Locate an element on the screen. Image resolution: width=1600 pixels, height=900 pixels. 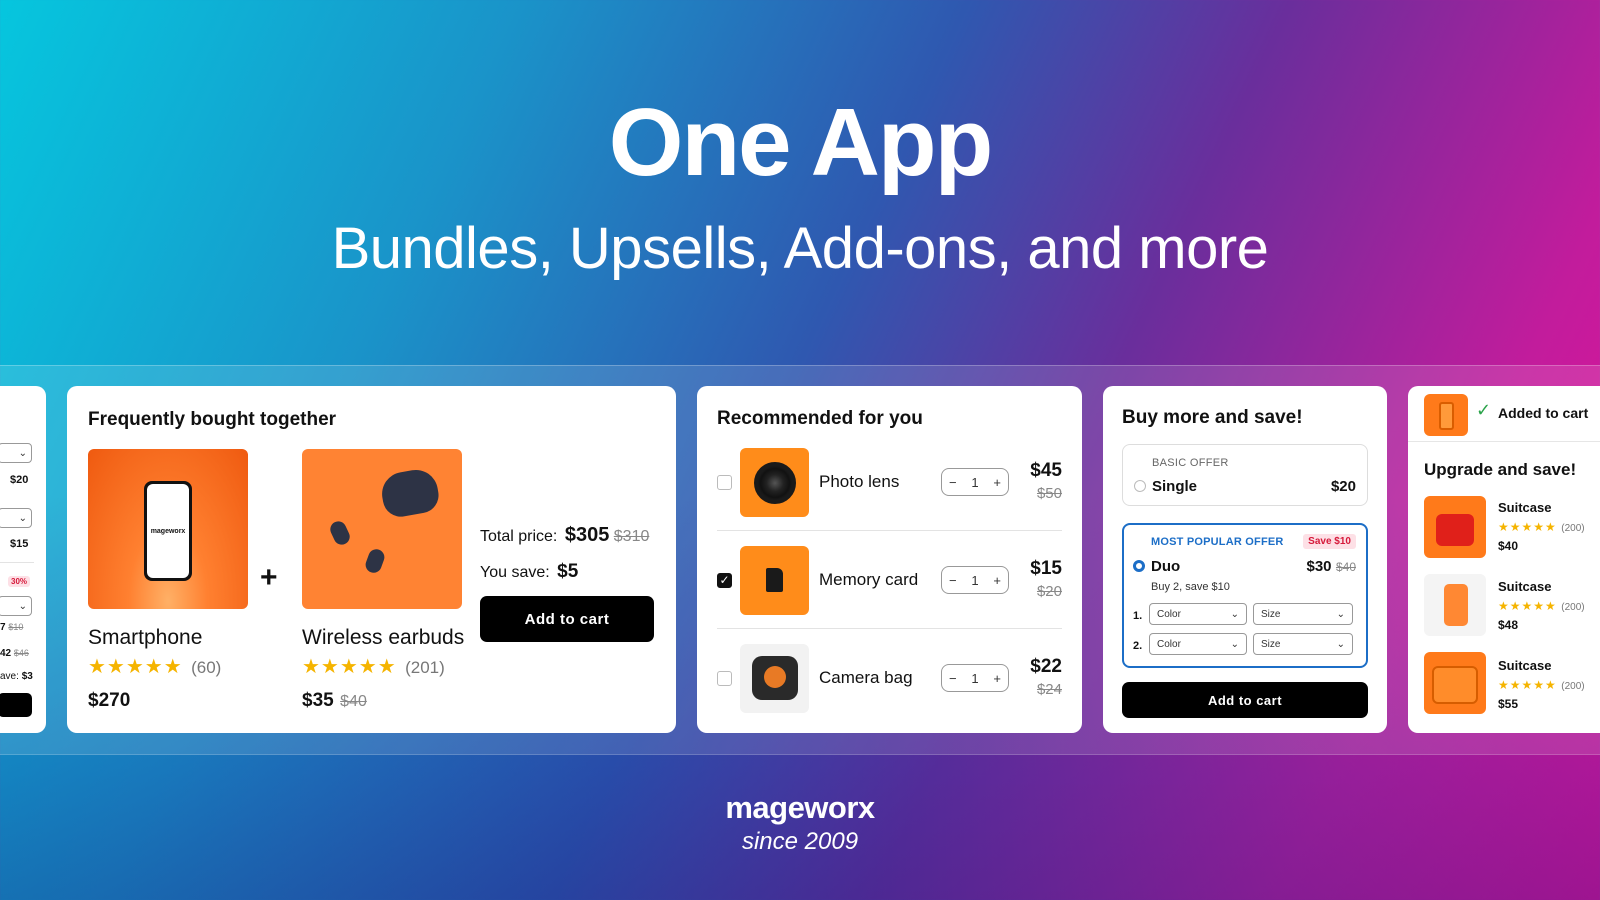
basic-offer-option: BASIC OFFER Single $20 is located at coordinates (1245, 475).